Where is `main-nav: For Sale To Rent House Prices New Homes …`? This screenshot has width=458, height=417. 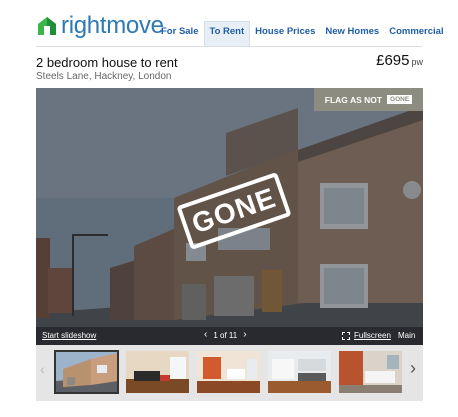
main-nav: For Sale To Rent House Prices New Homes … is located at coordinates (302, 34).